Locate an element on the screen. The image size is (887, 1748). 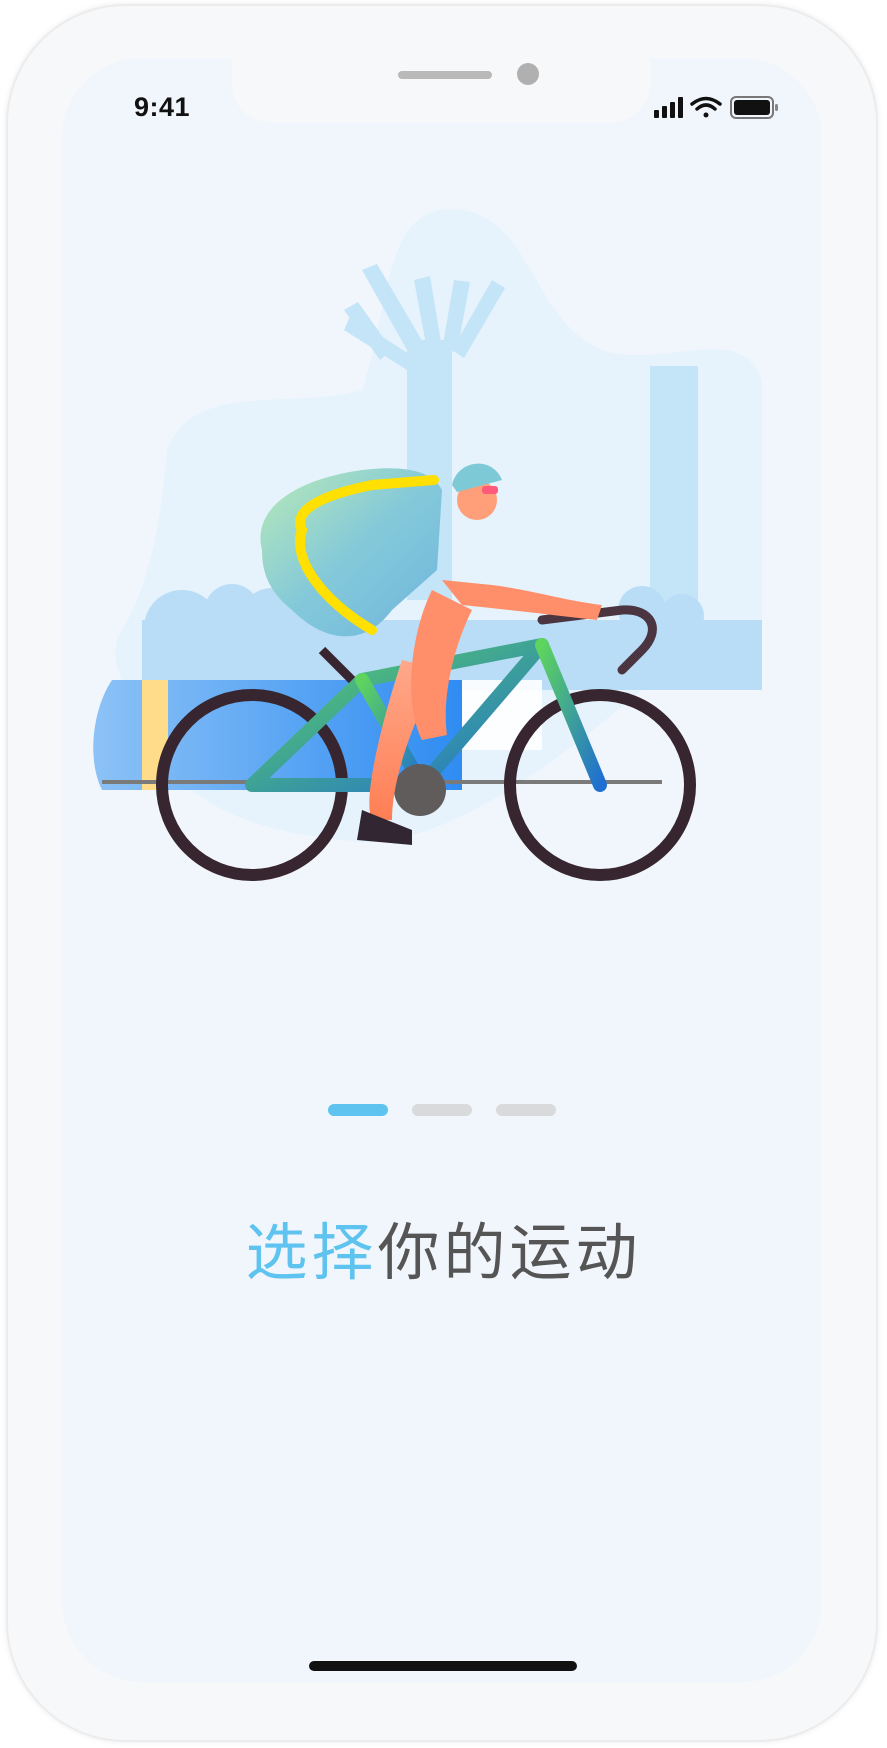
status-time: 9:41 is located at coordinates (162, 107).